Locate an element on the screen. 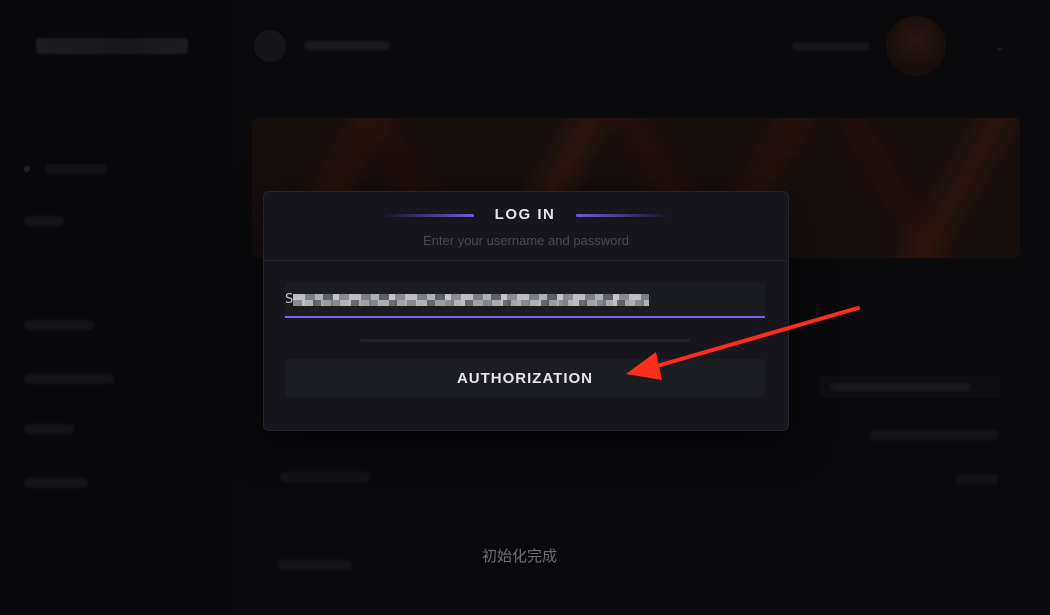 The image size is (1050, 615). title-divider-right is located at coordinates (623, 215).